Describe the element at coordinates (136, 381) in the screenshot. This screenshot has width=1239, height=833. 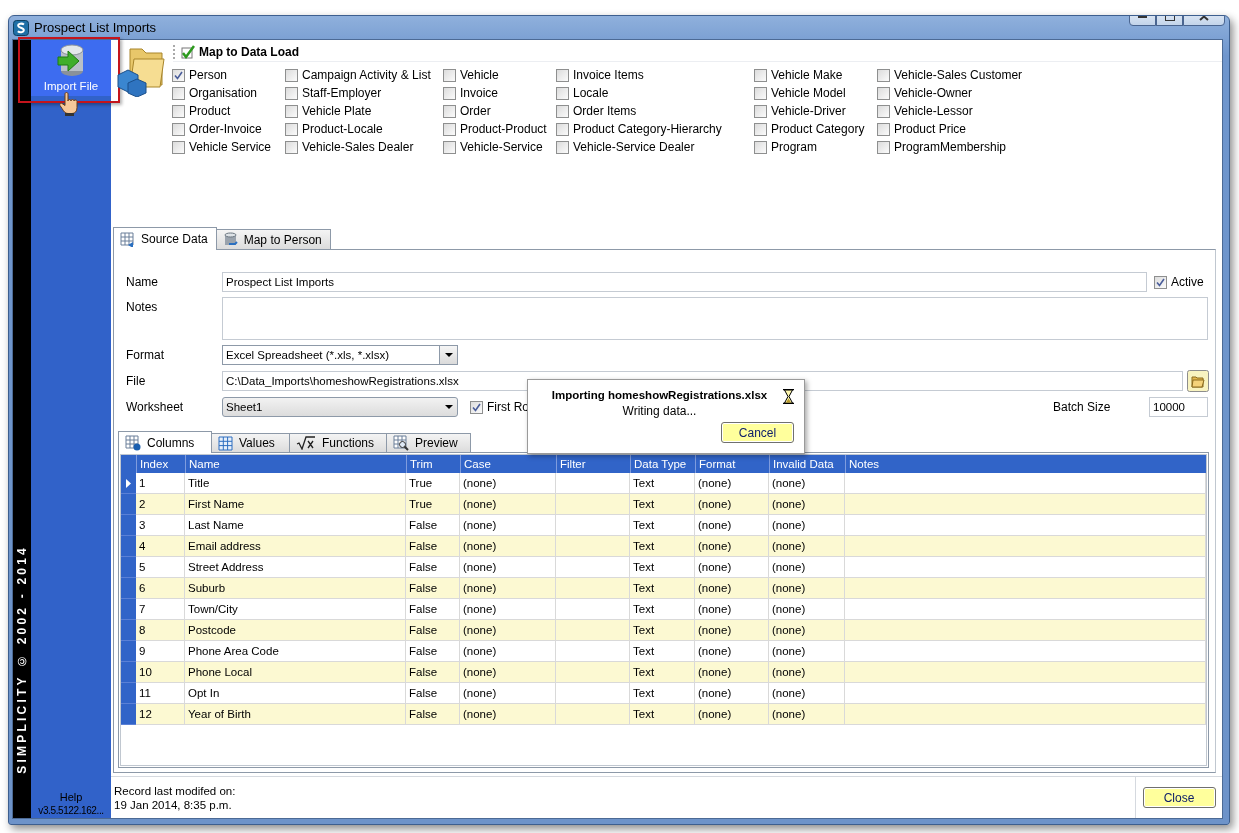
I see `field-label: File` at that location.